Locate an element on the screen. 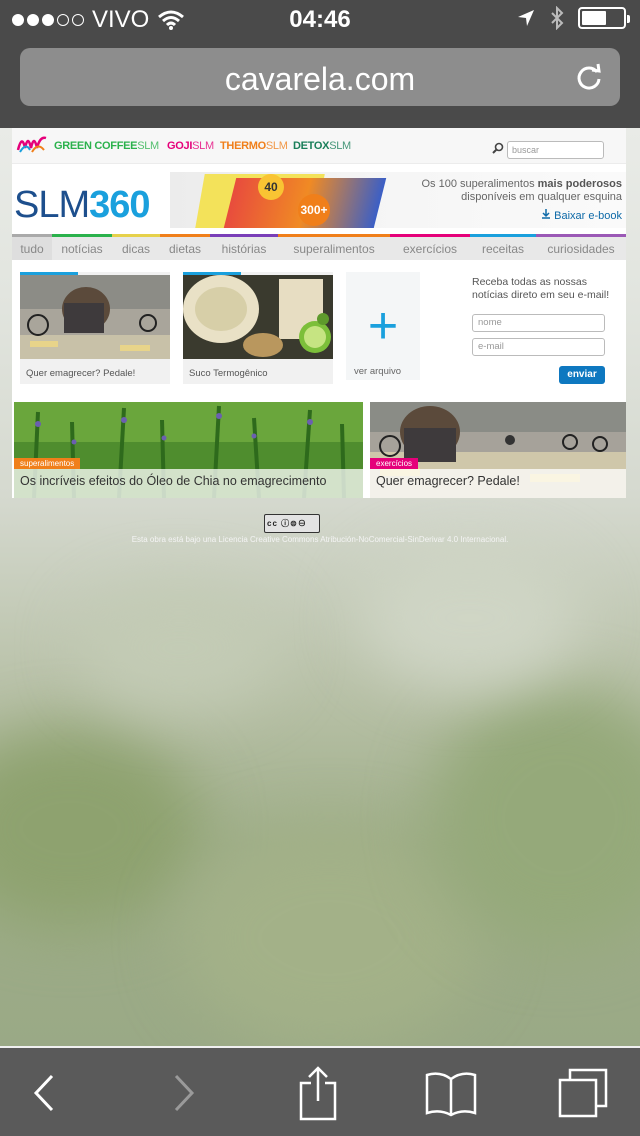 This screenshot has height=1136, width=640. back-arrow-icon is located at coordinates (43, 1093).